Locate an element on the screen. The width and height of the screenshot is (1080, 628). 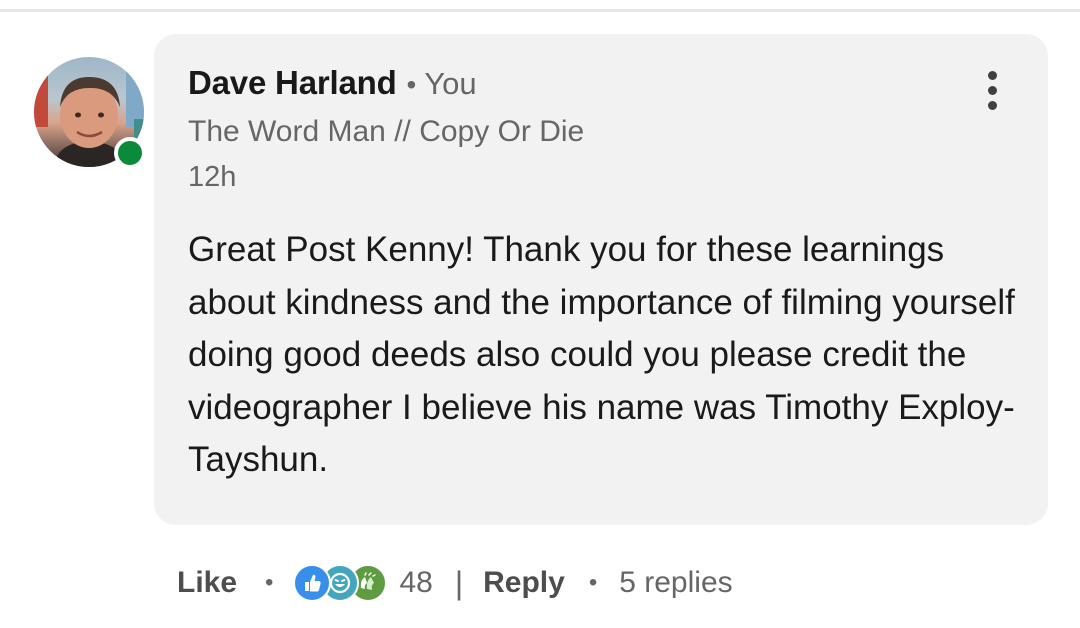
view-replies-link: 5 replies is located at coordinates (675, 583).